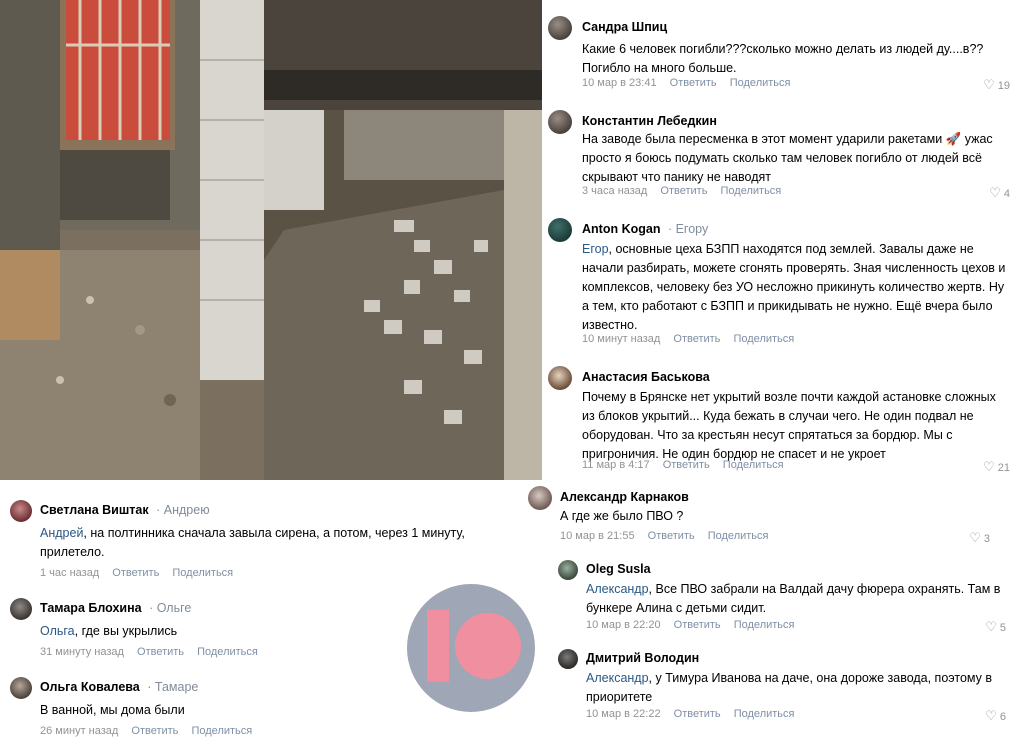  I want to click on like-button: ♡ 3, so click(979, 538).